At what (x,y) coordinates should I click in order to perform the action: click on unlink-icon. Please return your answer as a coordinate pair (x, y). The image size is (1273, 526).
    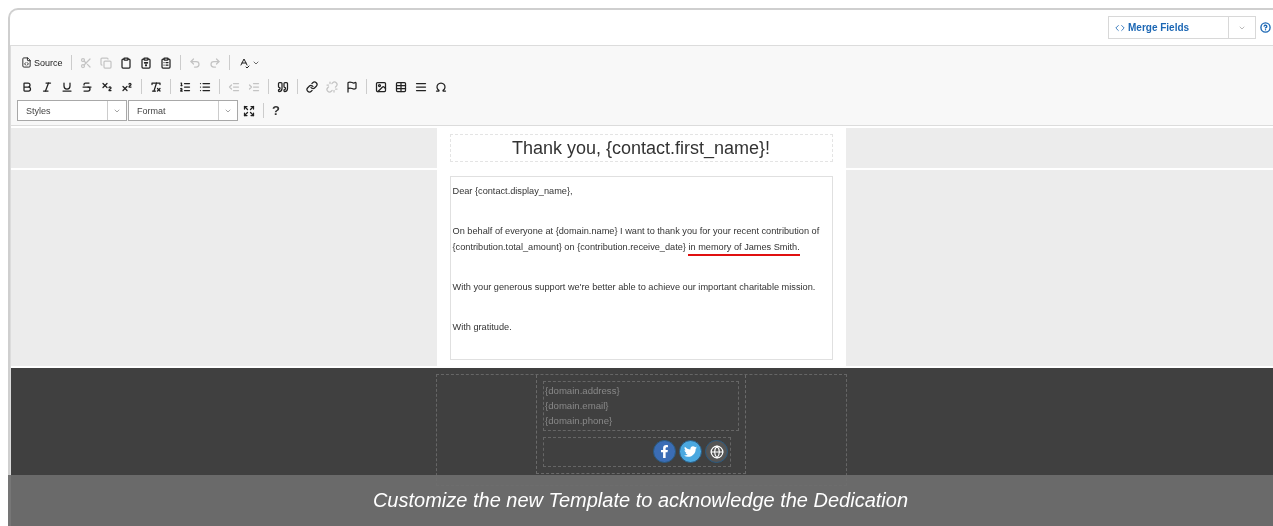
    Looking at the image, I should click on (332, 86).